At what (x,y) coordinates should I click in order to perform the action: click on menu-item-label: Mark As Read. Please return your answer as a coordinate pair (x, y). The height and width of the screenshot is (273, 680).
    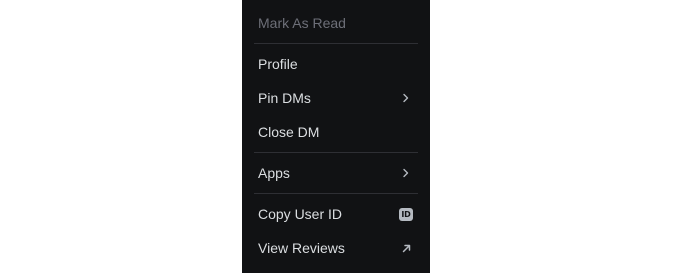
    Looking at the image, I should click on (302, 23).